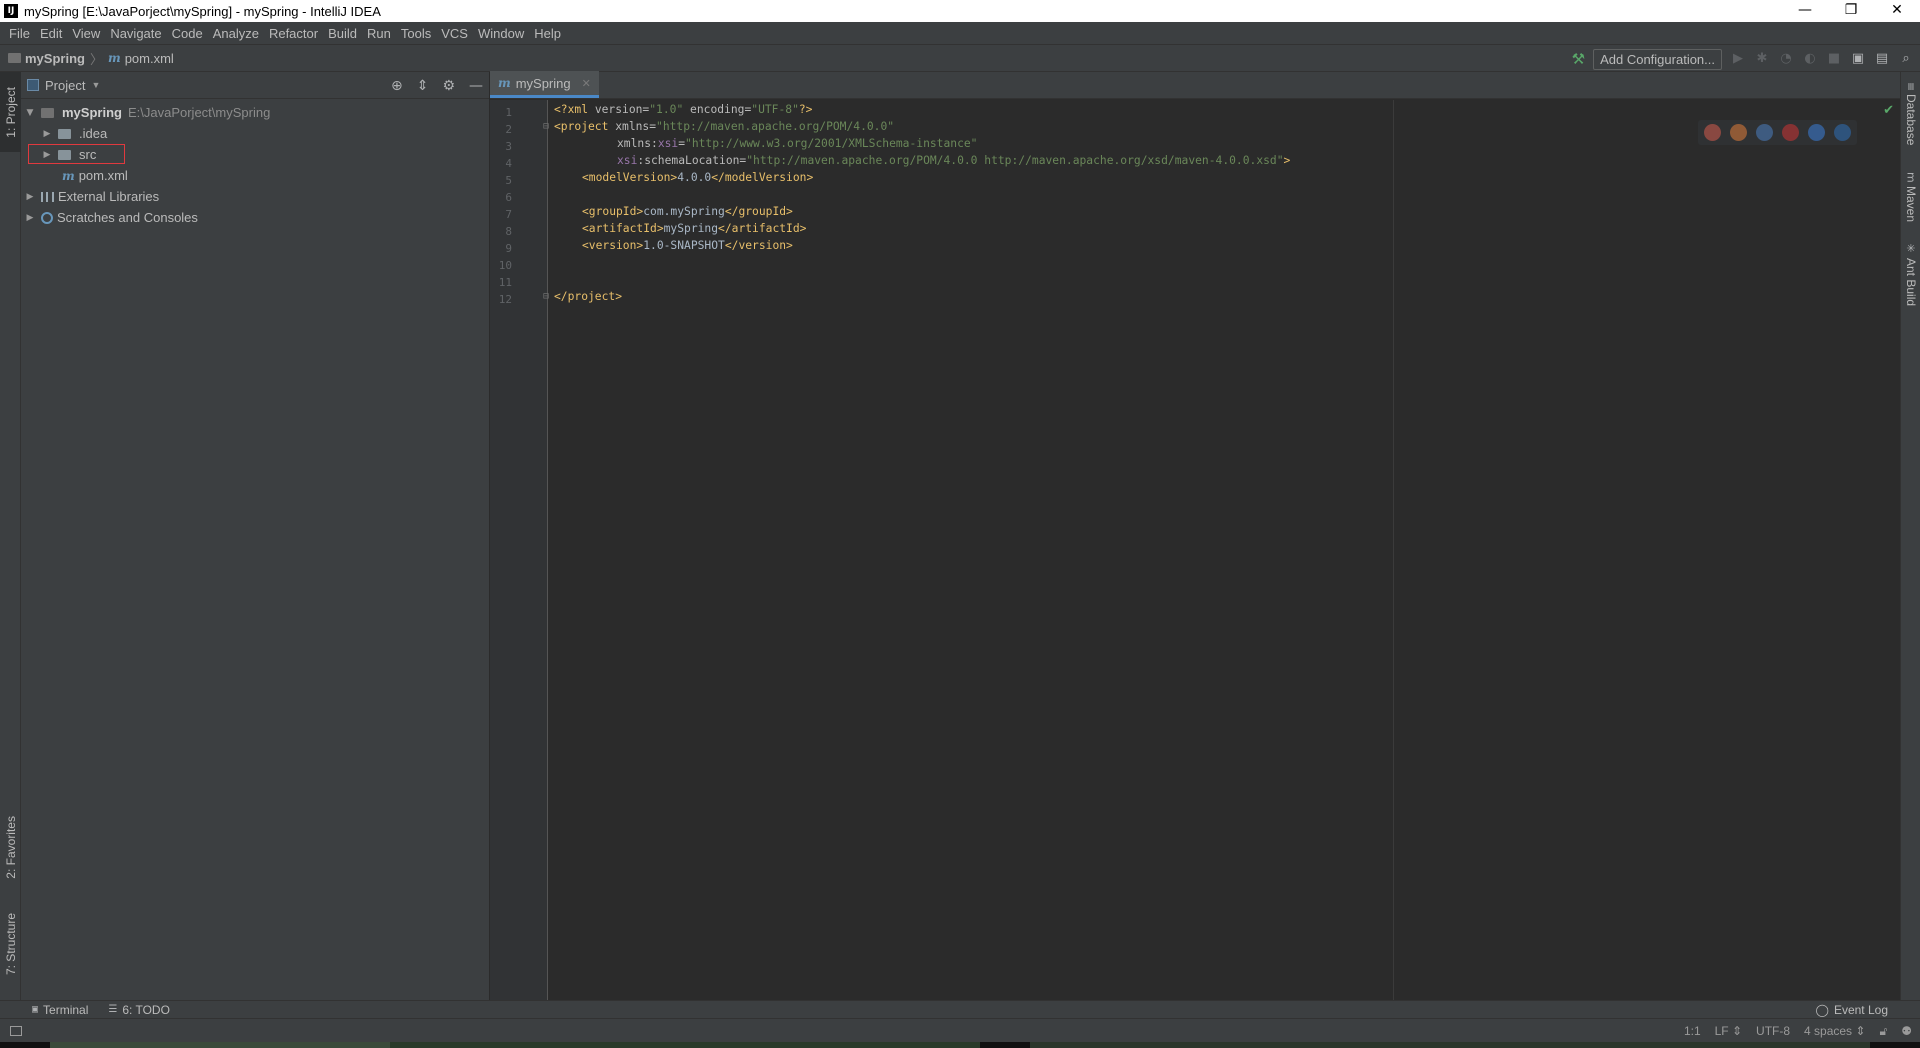 The image size is (1920, 1048). Describe the element at coordinates (1842, 132) in the screenshot. I see `edge-icon` at that location.